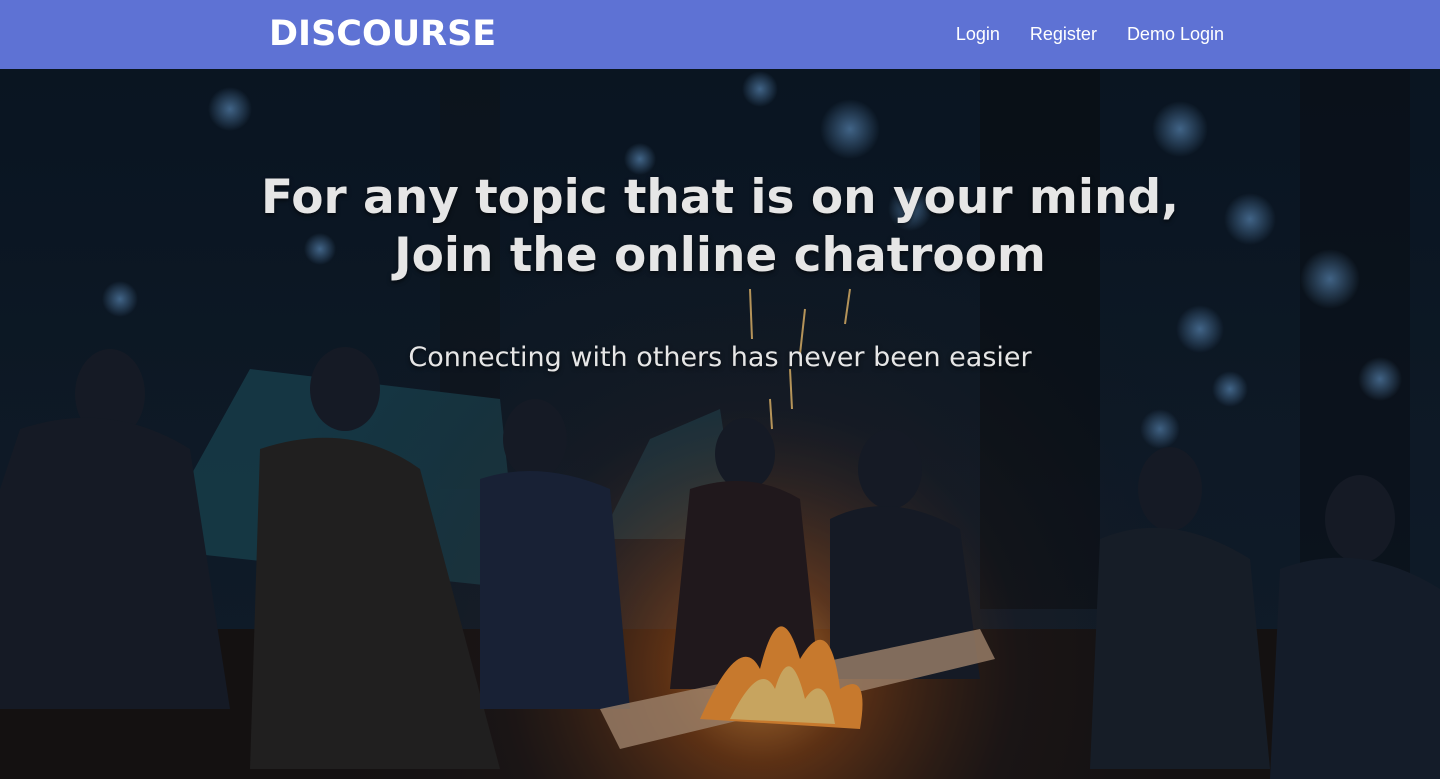 This screenshot has height=779, width=1440. What do you see at coordinates (720, 255) in the screenshot?
I see `hero-headline-line2: Join the online chatroom` at bounding box center [720, 255].